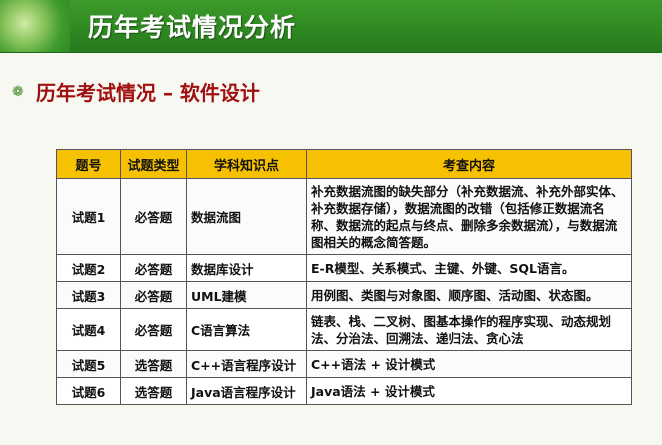 This screenshot has height=445, width=662. What do you see at coordinates (469, 295) in the screenshot?
I see `question-content: 用例图、类图与对象图、顺序图、活动图、状态图。` at bounding box center [469, 295].